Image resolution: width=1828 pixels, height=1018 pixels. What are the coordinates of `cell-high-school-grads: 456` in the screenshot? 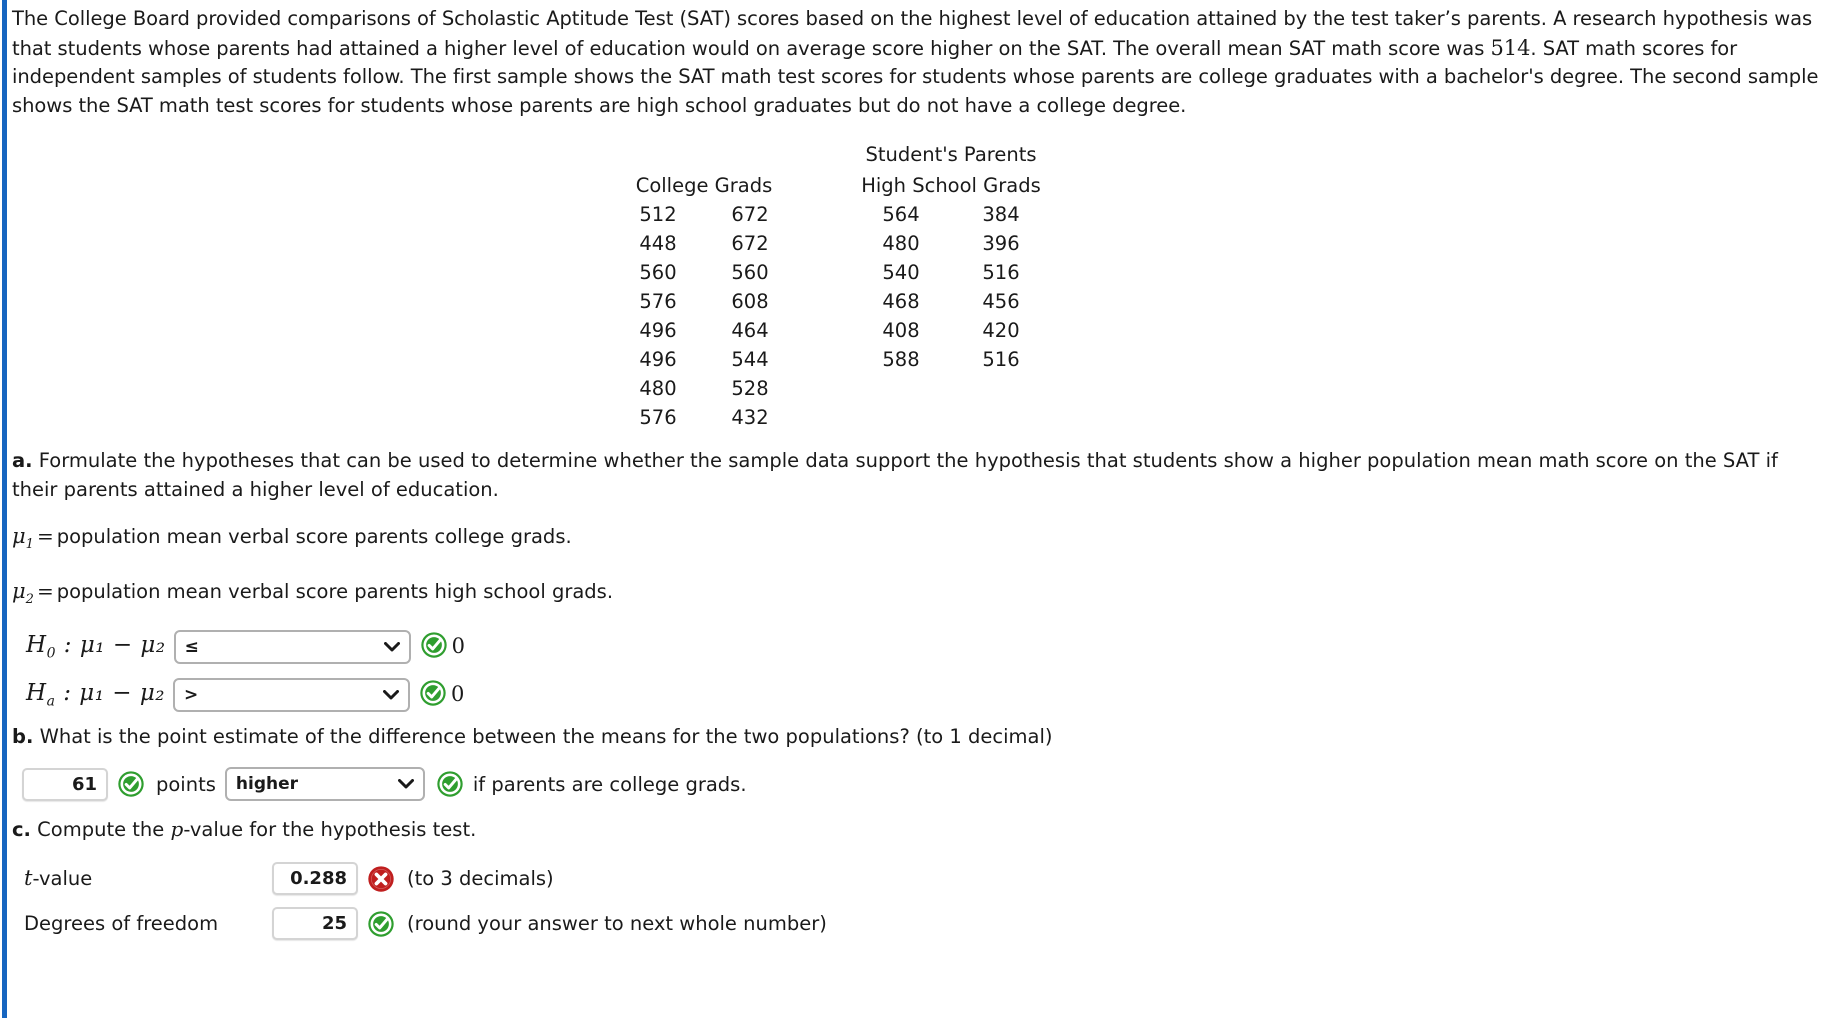 It's located at (1001, 301).